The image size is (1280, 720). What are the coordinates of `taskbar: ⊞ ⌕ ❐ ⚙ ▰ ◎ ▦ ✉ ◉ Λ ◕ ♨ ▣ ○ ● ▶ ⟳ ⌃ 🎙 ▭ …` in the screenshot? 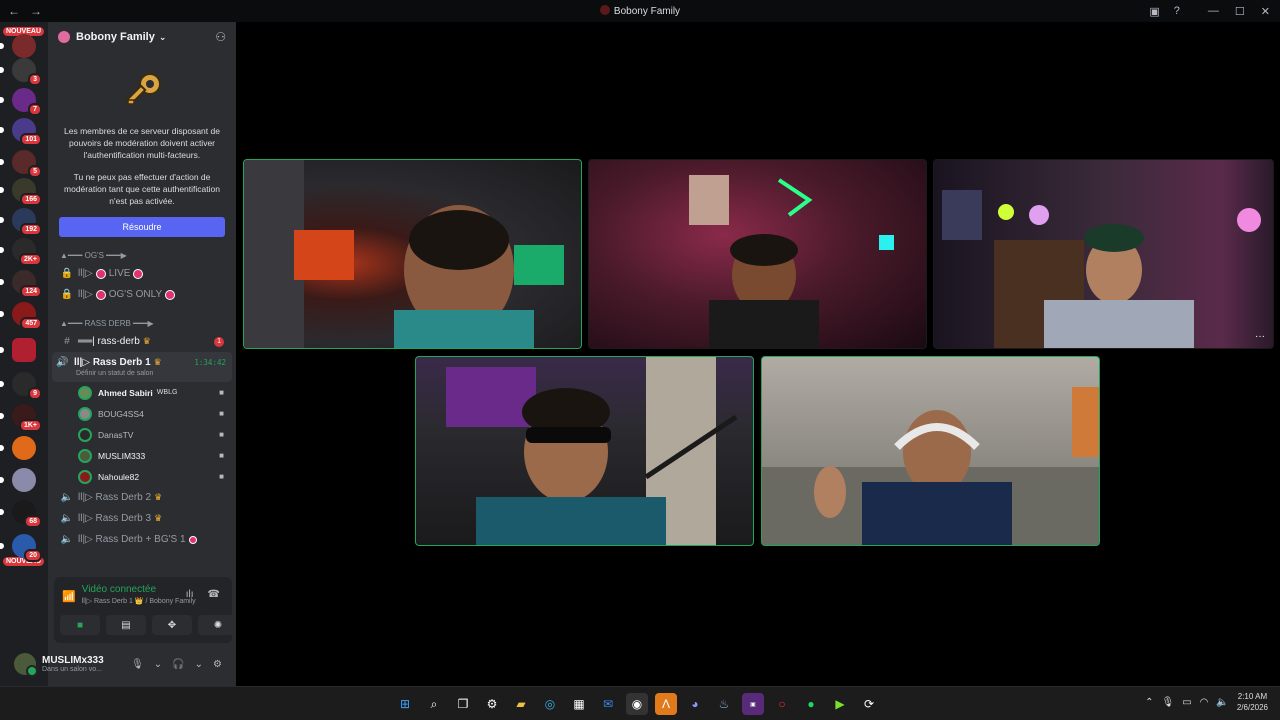 It's located at (640, 703).